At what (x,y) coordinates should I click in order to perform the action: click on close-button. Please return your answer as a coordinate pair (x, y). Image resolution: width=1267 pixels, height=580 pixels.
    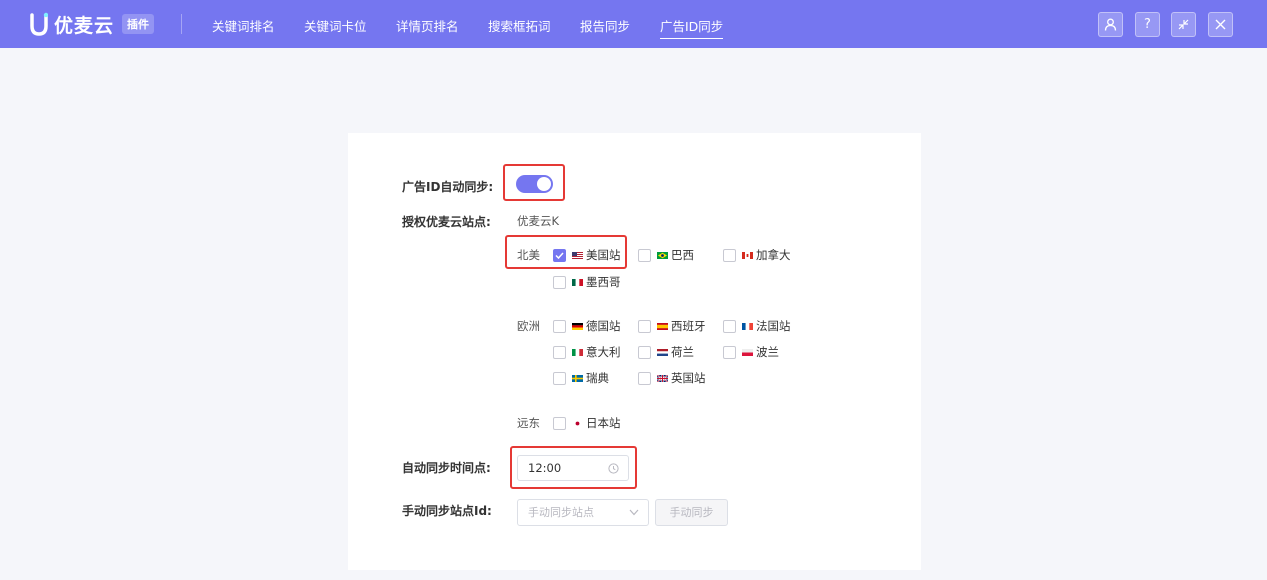
    Looking at the image, I should click on (1220, 24).